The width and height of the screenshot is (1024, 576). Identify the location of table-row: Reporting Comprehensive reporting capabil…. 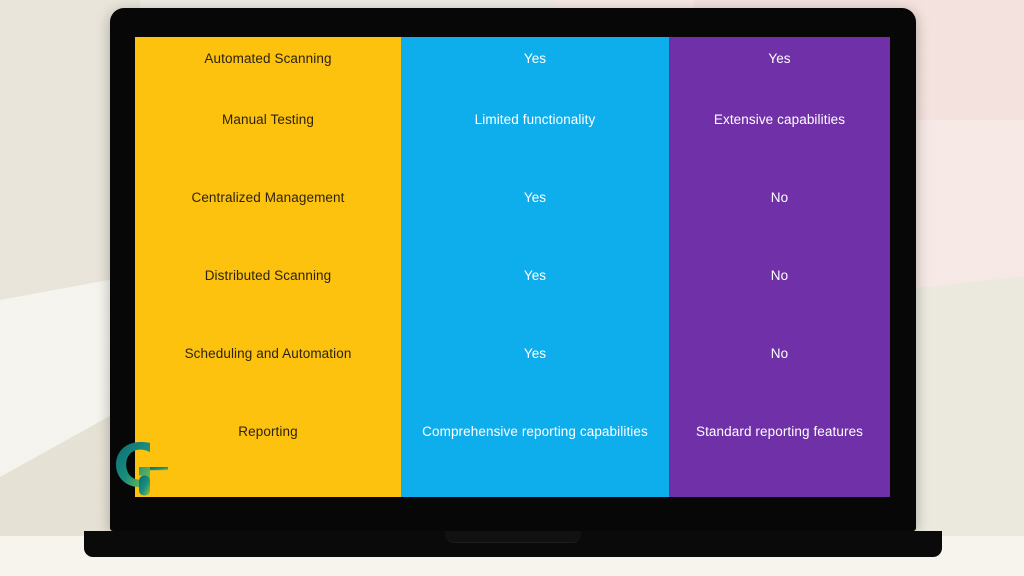
(512, 432).